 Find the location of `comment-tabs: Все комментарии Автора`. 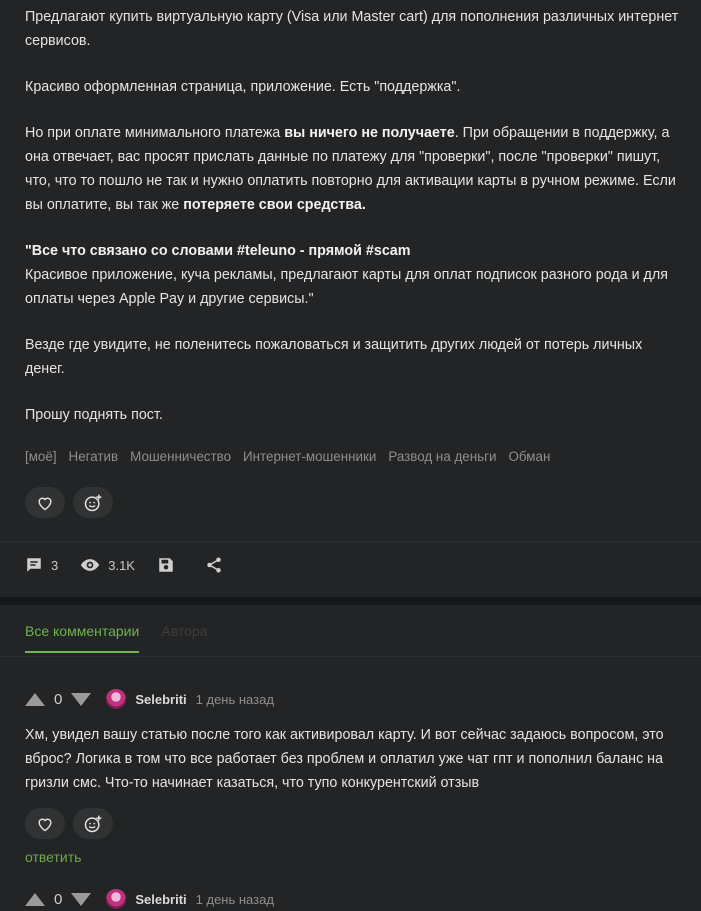

comment-tabs: Все комментарии Автора is located at coordinates (116, 638).